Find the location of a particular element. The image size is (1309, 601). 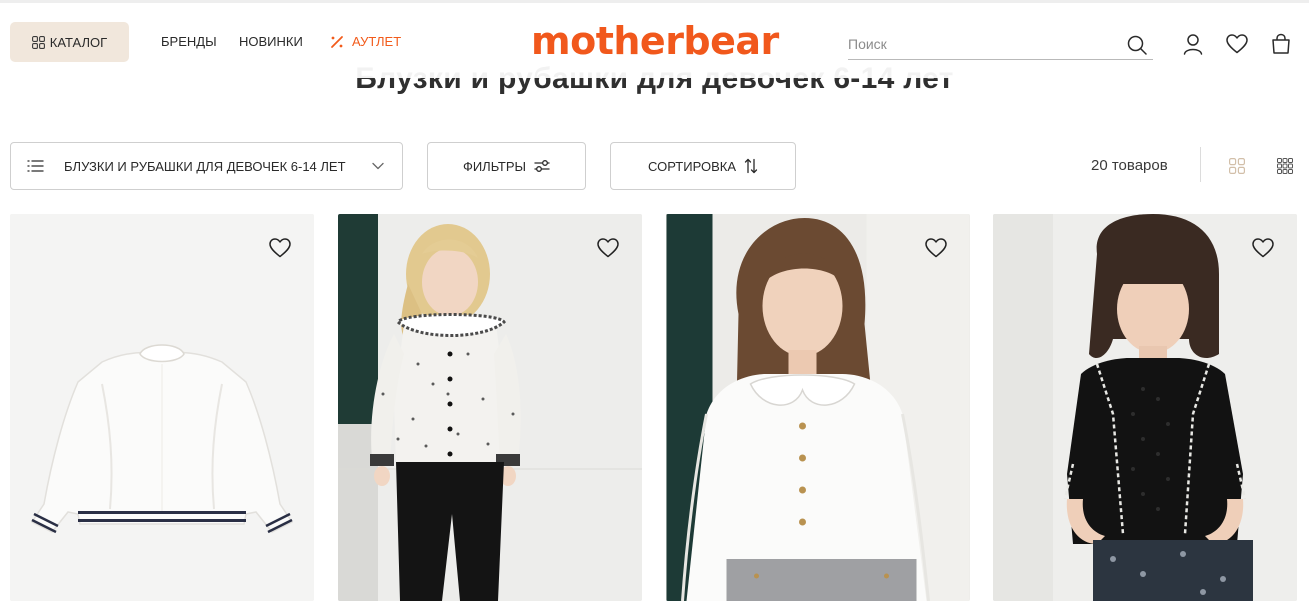

category-select: БЛУЗКИ И РУБАШКИ ДЛЯ ДЕВОЧЕК 6-14 ЛЕТ is located at coordinates (206, 166).